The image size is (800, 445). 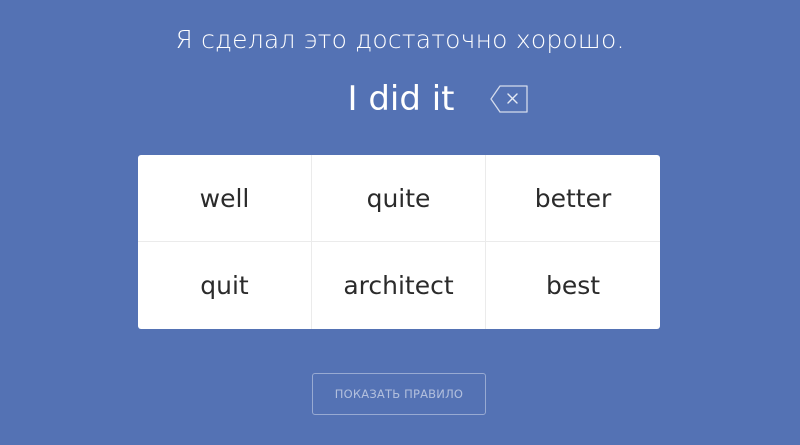 I want to click on answer-row: I did it, so click(x=400, y=99).